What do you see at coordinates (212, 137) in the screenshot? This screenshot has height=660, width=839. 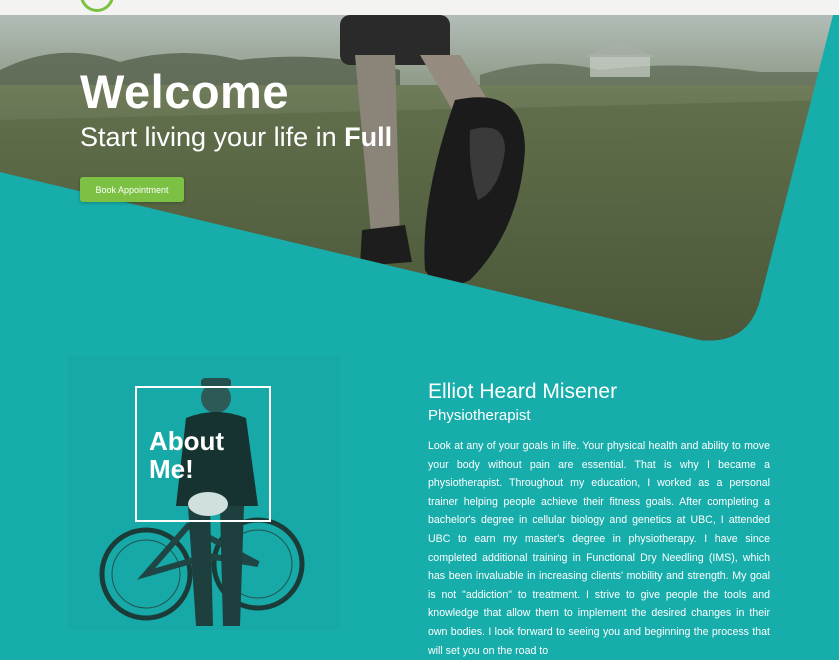 I see `hero-subtitle-prefix: Start living your life in` at bounding box center [212, 137].